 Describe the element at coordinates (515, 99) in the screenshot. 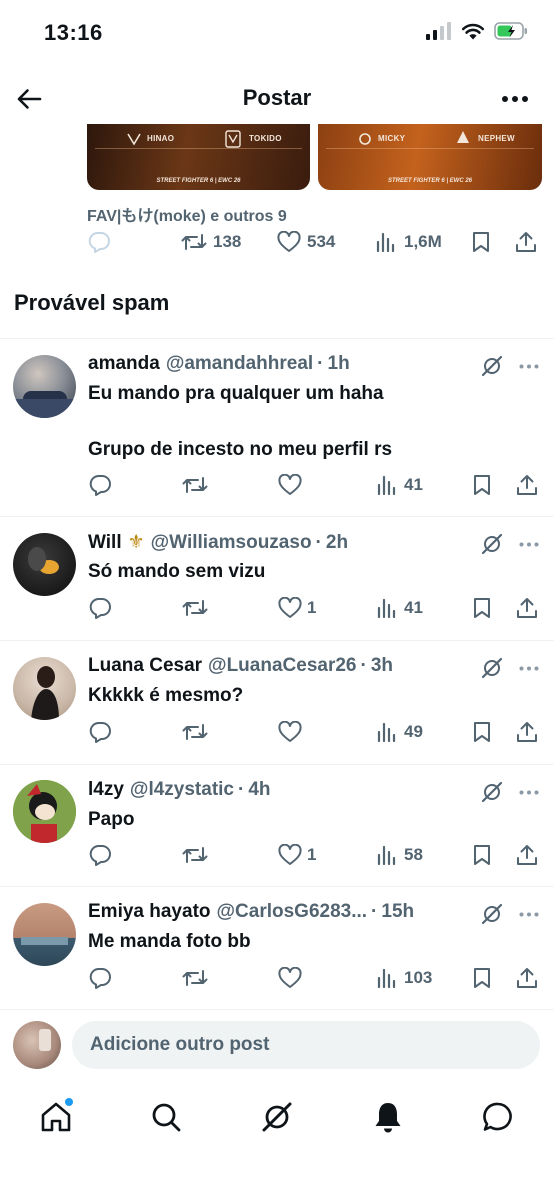

I see `more-options-button` at that location.